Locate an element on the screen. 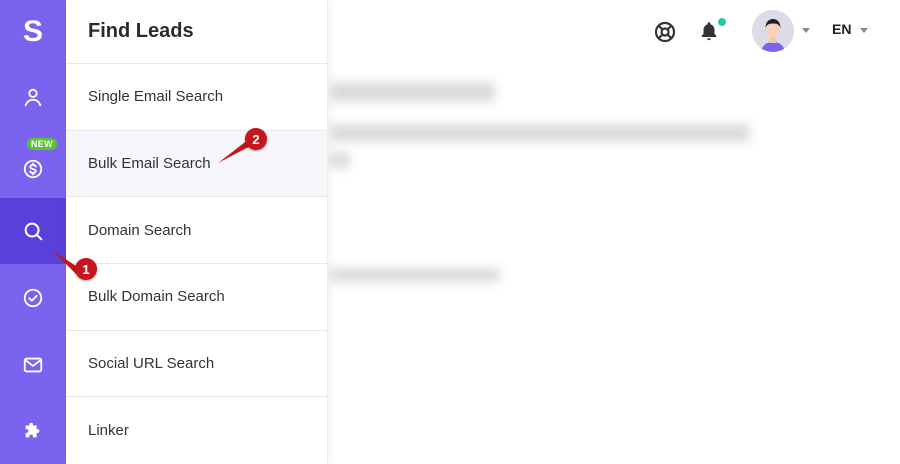  support-button is located at coordinates (665, 32).